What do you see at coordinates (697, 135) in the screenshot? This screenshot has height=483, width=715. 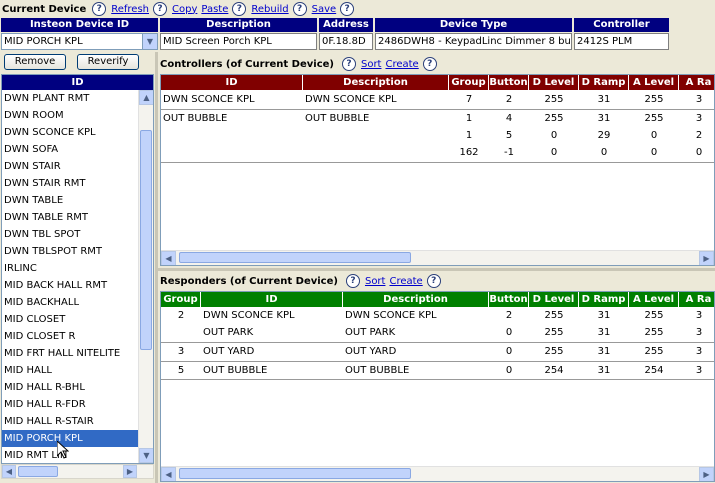 I see `controllers-cell: 2` at bounding box center [697, 135].